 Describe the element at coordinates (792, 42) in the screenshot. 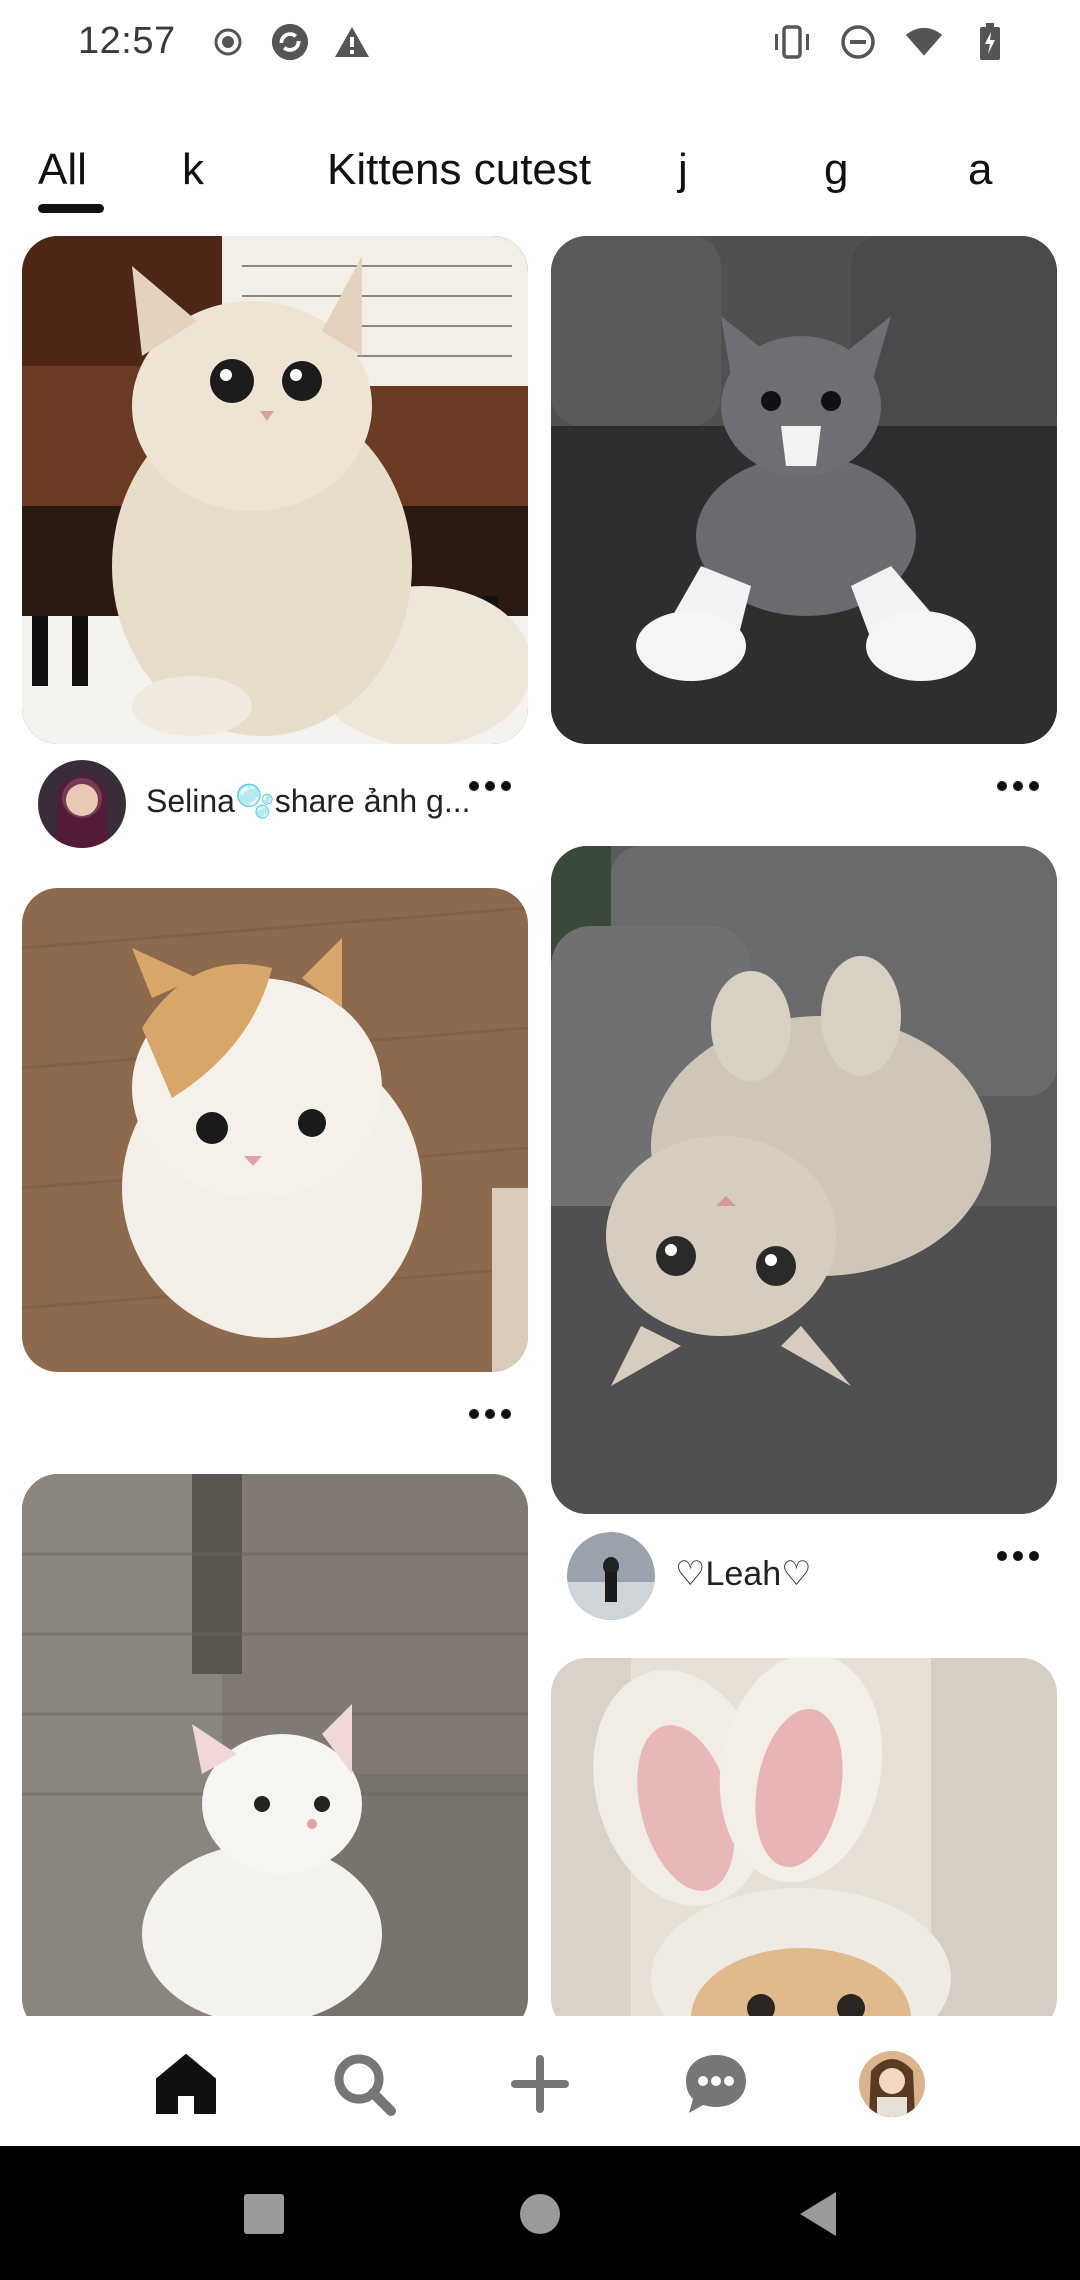

I see `vibrate-icon` at that location.